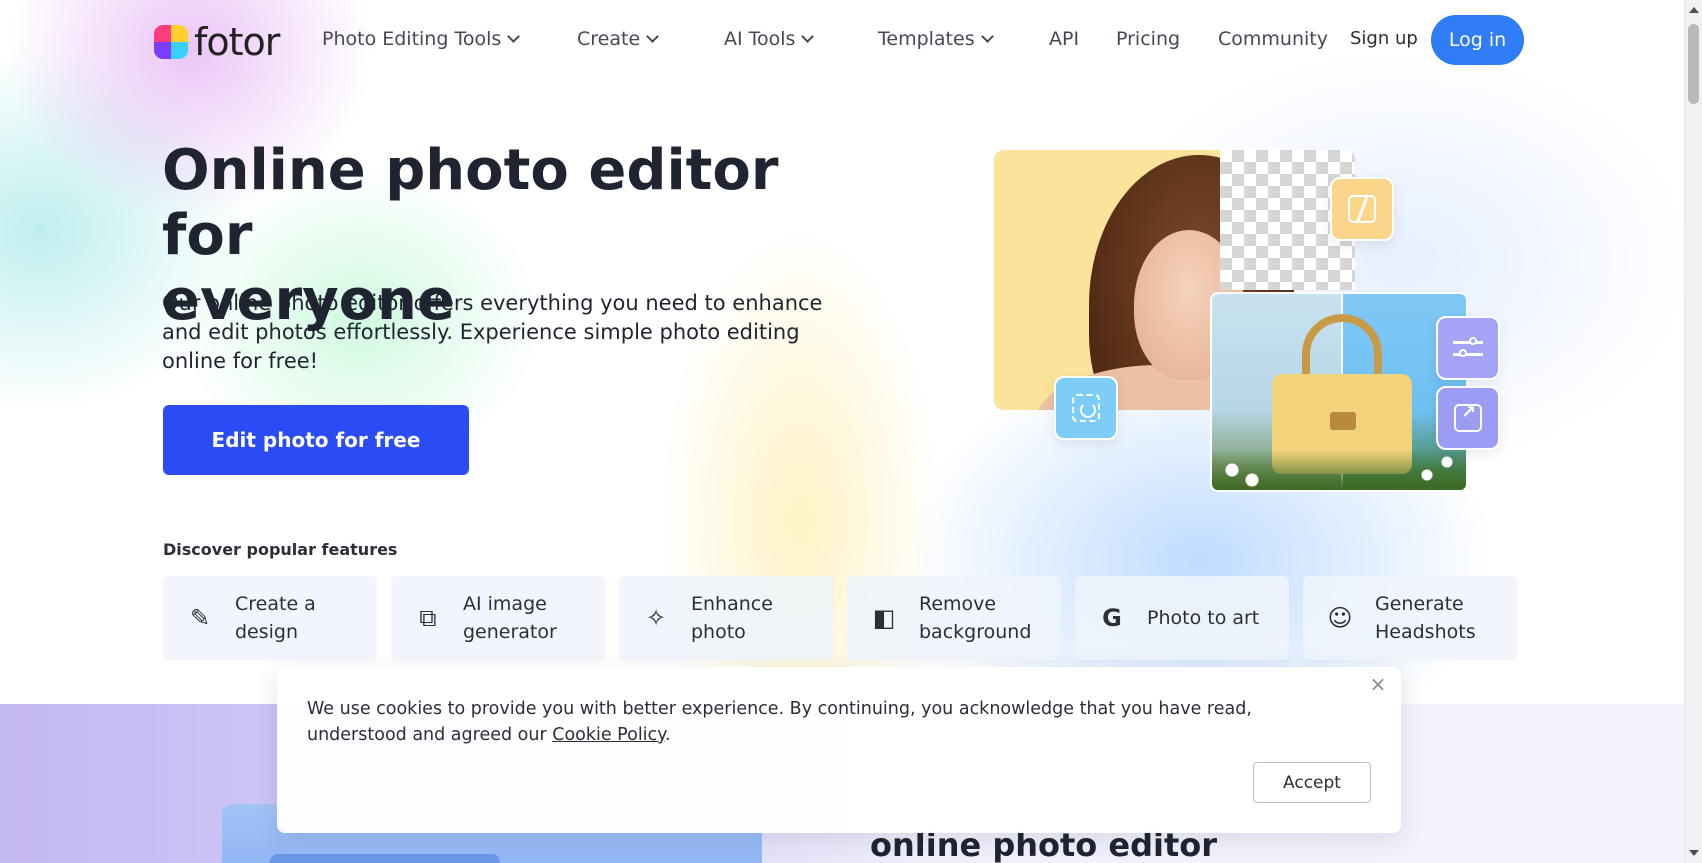 This screenshot has height=863, width=1702. I want to click on feature-ai-image-generator: ⧉ AI image generator, so click(498, 618).